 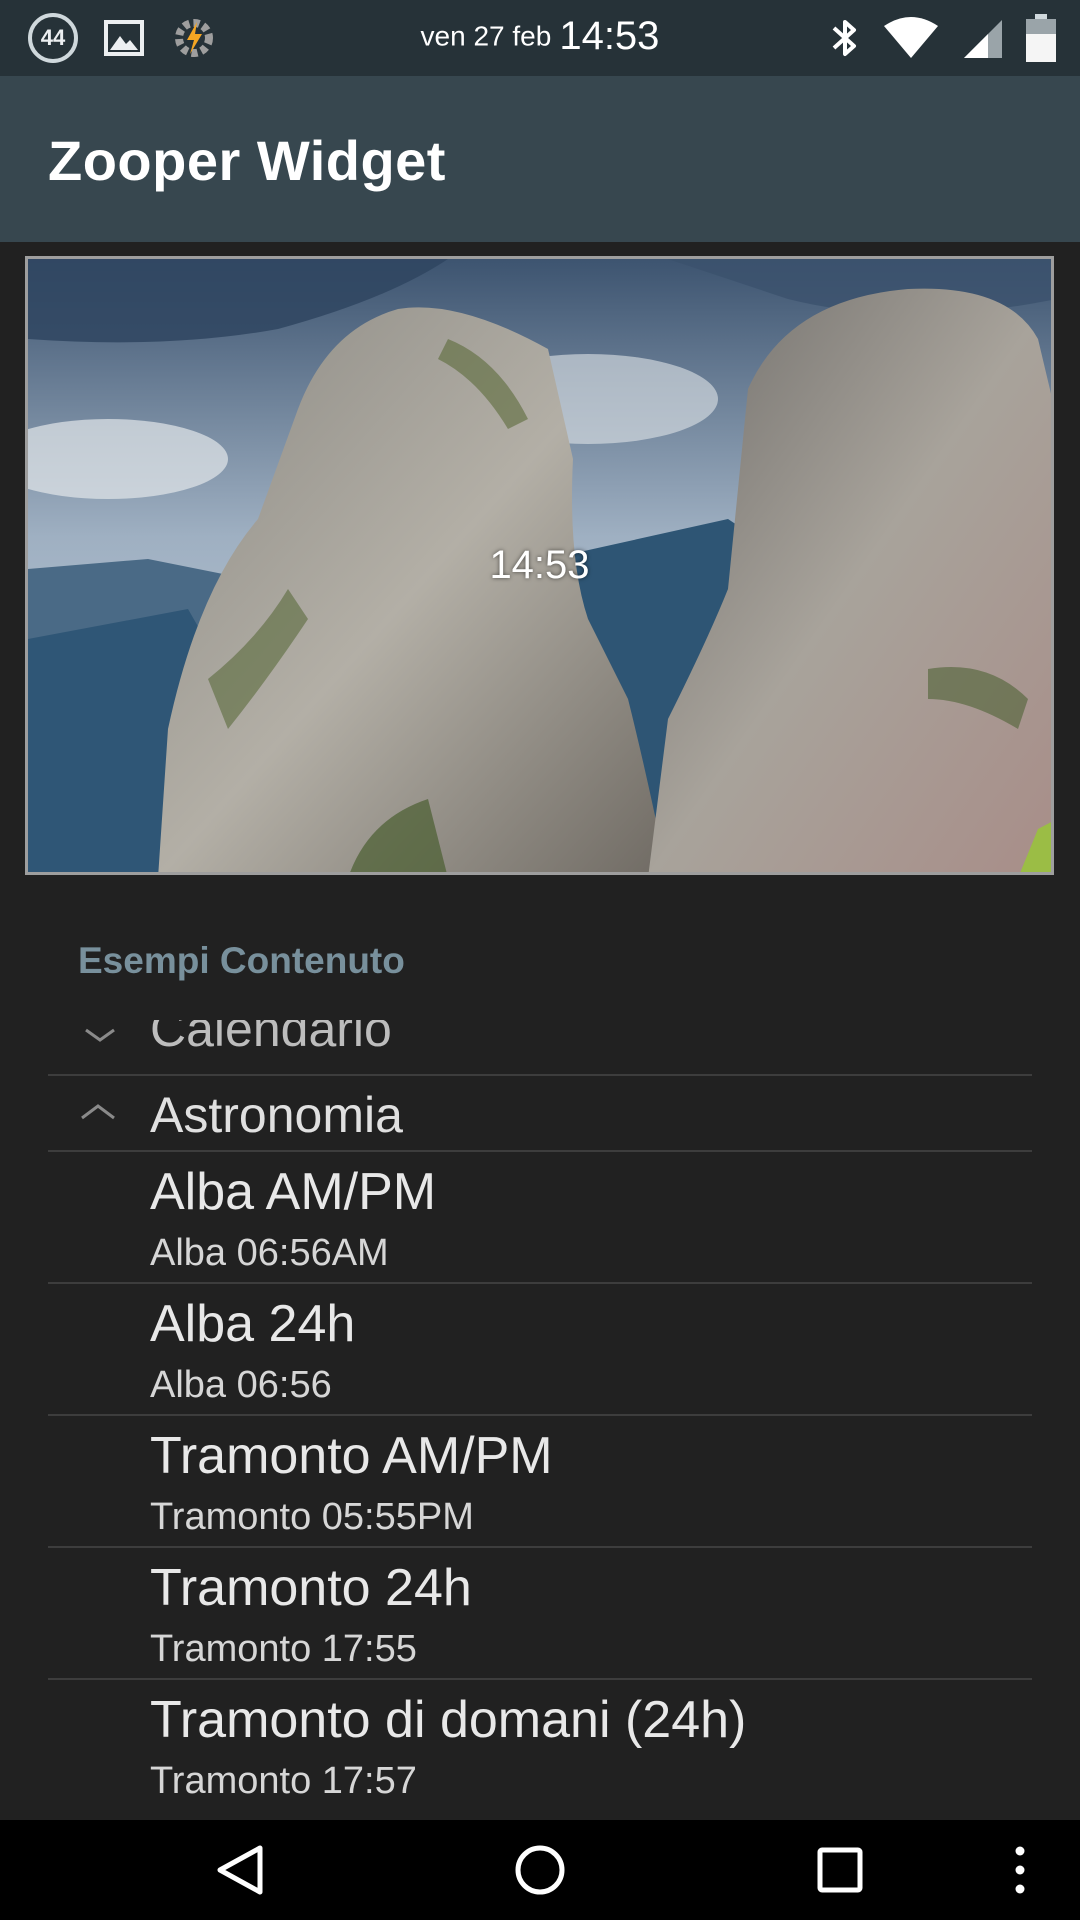 What do you see at coordinates (241, 1385) in the screenshot?
I see `list-item-subtitle: Alba 06:56` at bounding box center [241, 1385].